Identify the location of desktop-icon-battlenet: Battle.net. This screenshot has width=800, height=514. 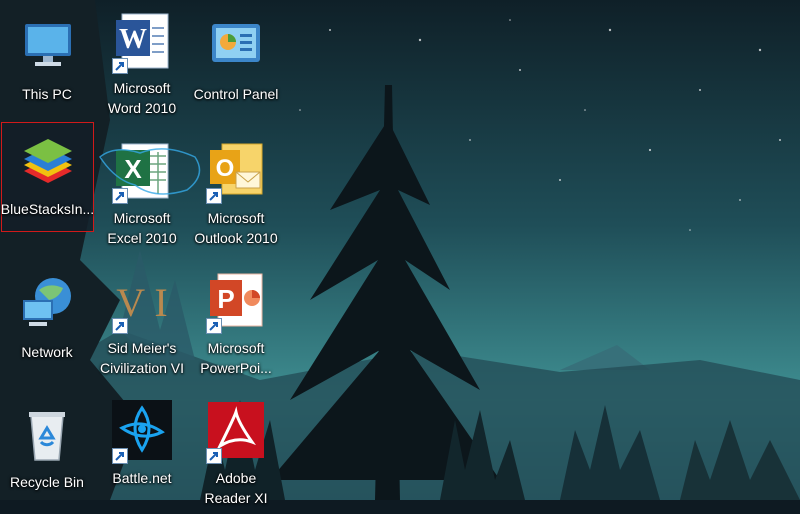
(142, 451).